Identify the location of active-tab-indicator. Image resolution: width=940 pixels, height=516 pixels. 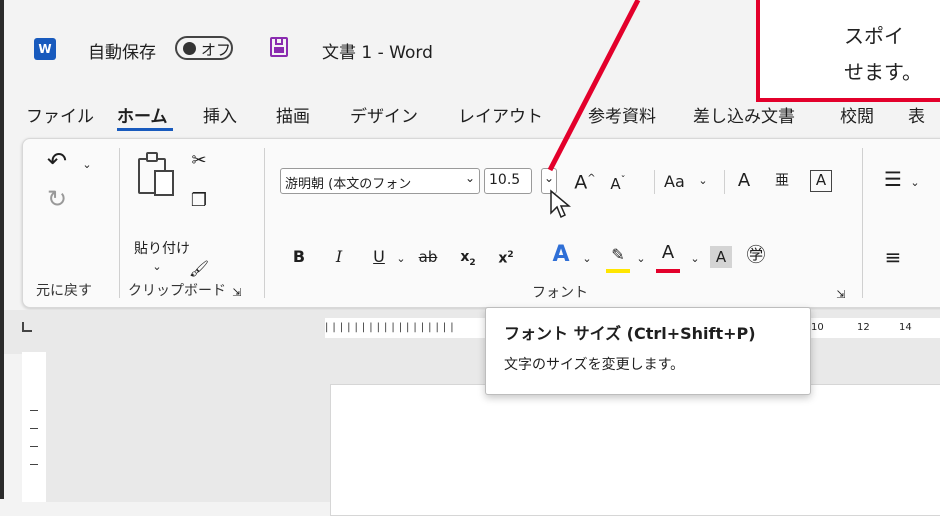
(145, 129).